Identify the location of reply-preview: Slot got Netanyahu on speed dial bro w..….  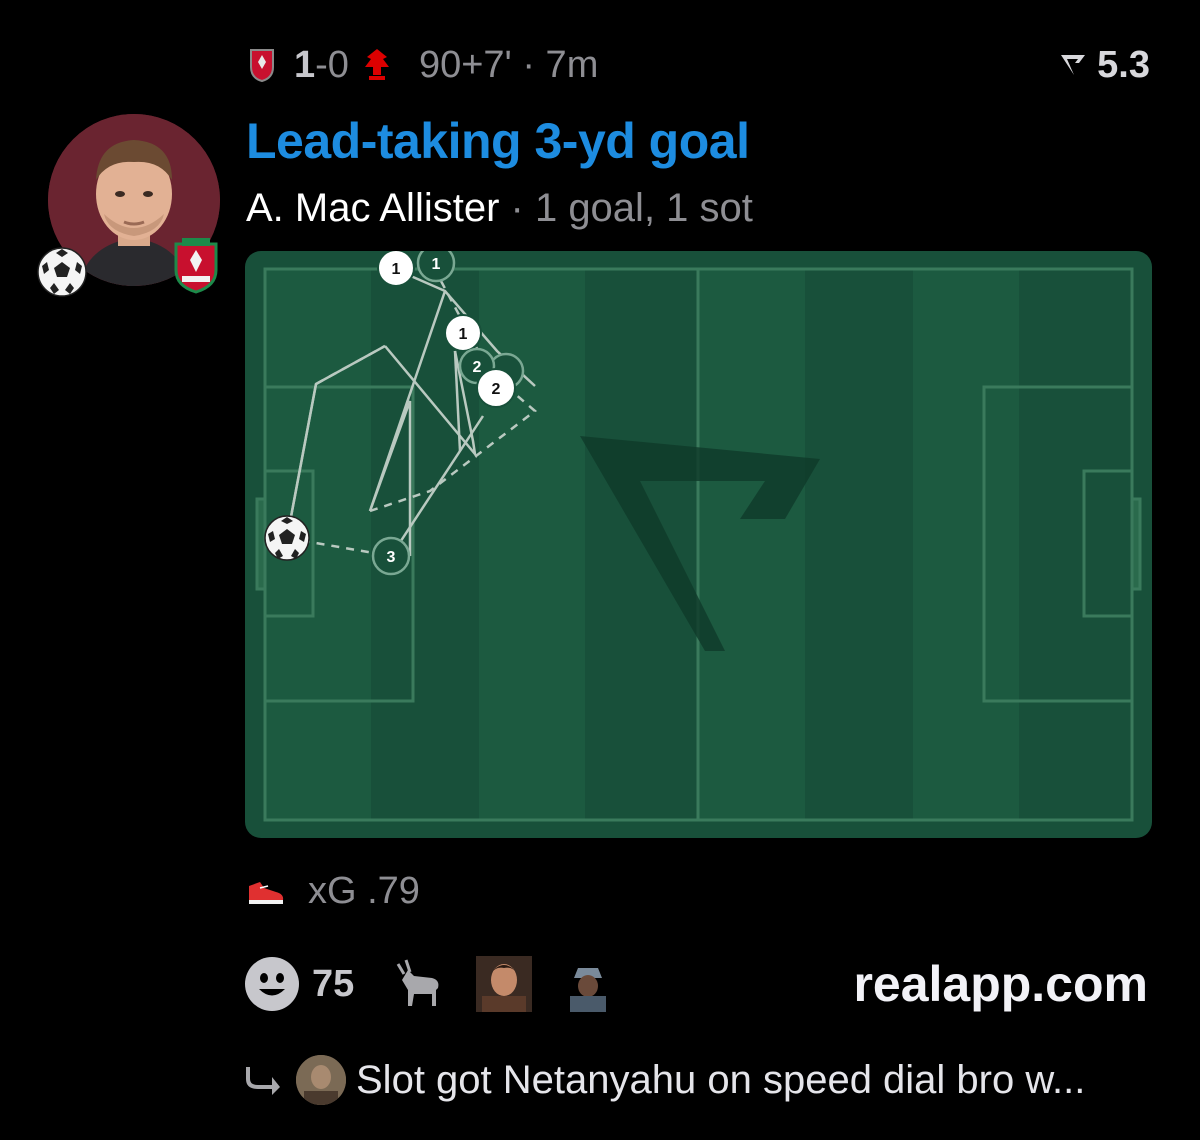
(665, 1080).